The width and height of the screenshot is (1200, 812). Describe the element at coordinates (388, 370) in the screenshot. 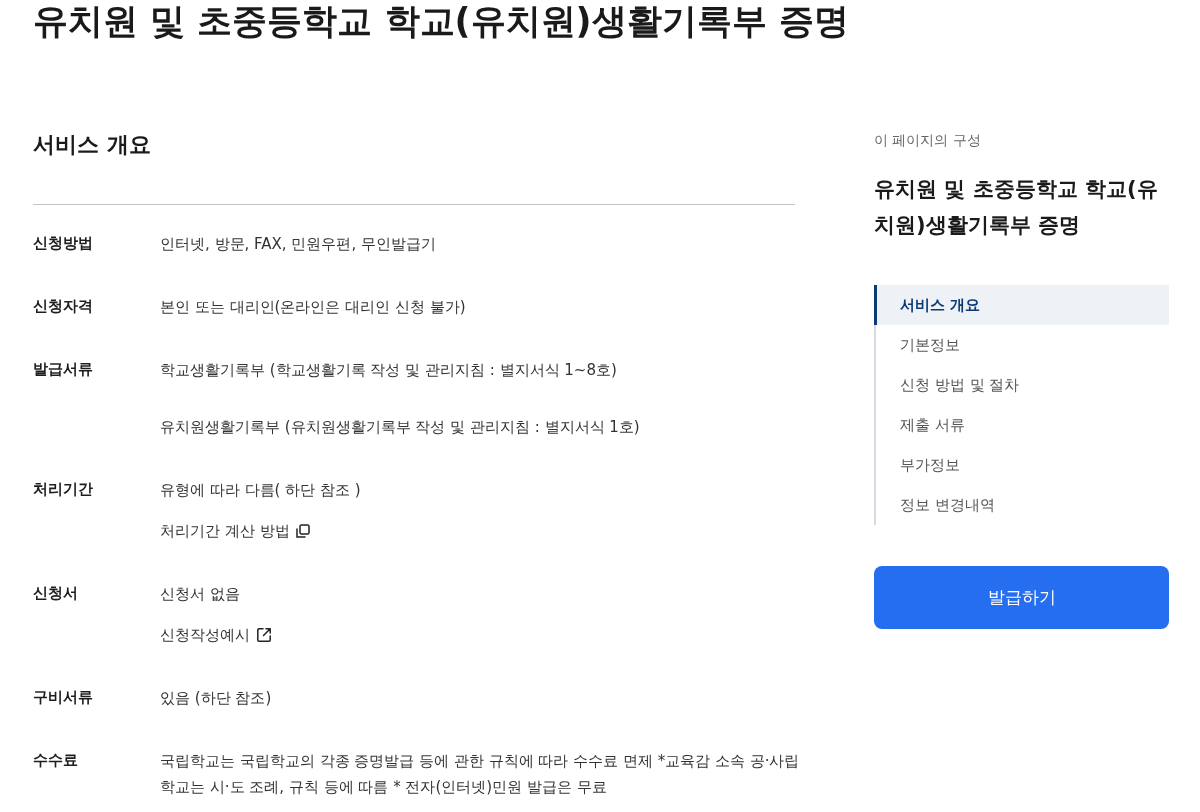

I see `row-value: 학교생활기록부 (학교생활기록 작성 및 관리지침 : 별지서식 1~8호)` at that location.